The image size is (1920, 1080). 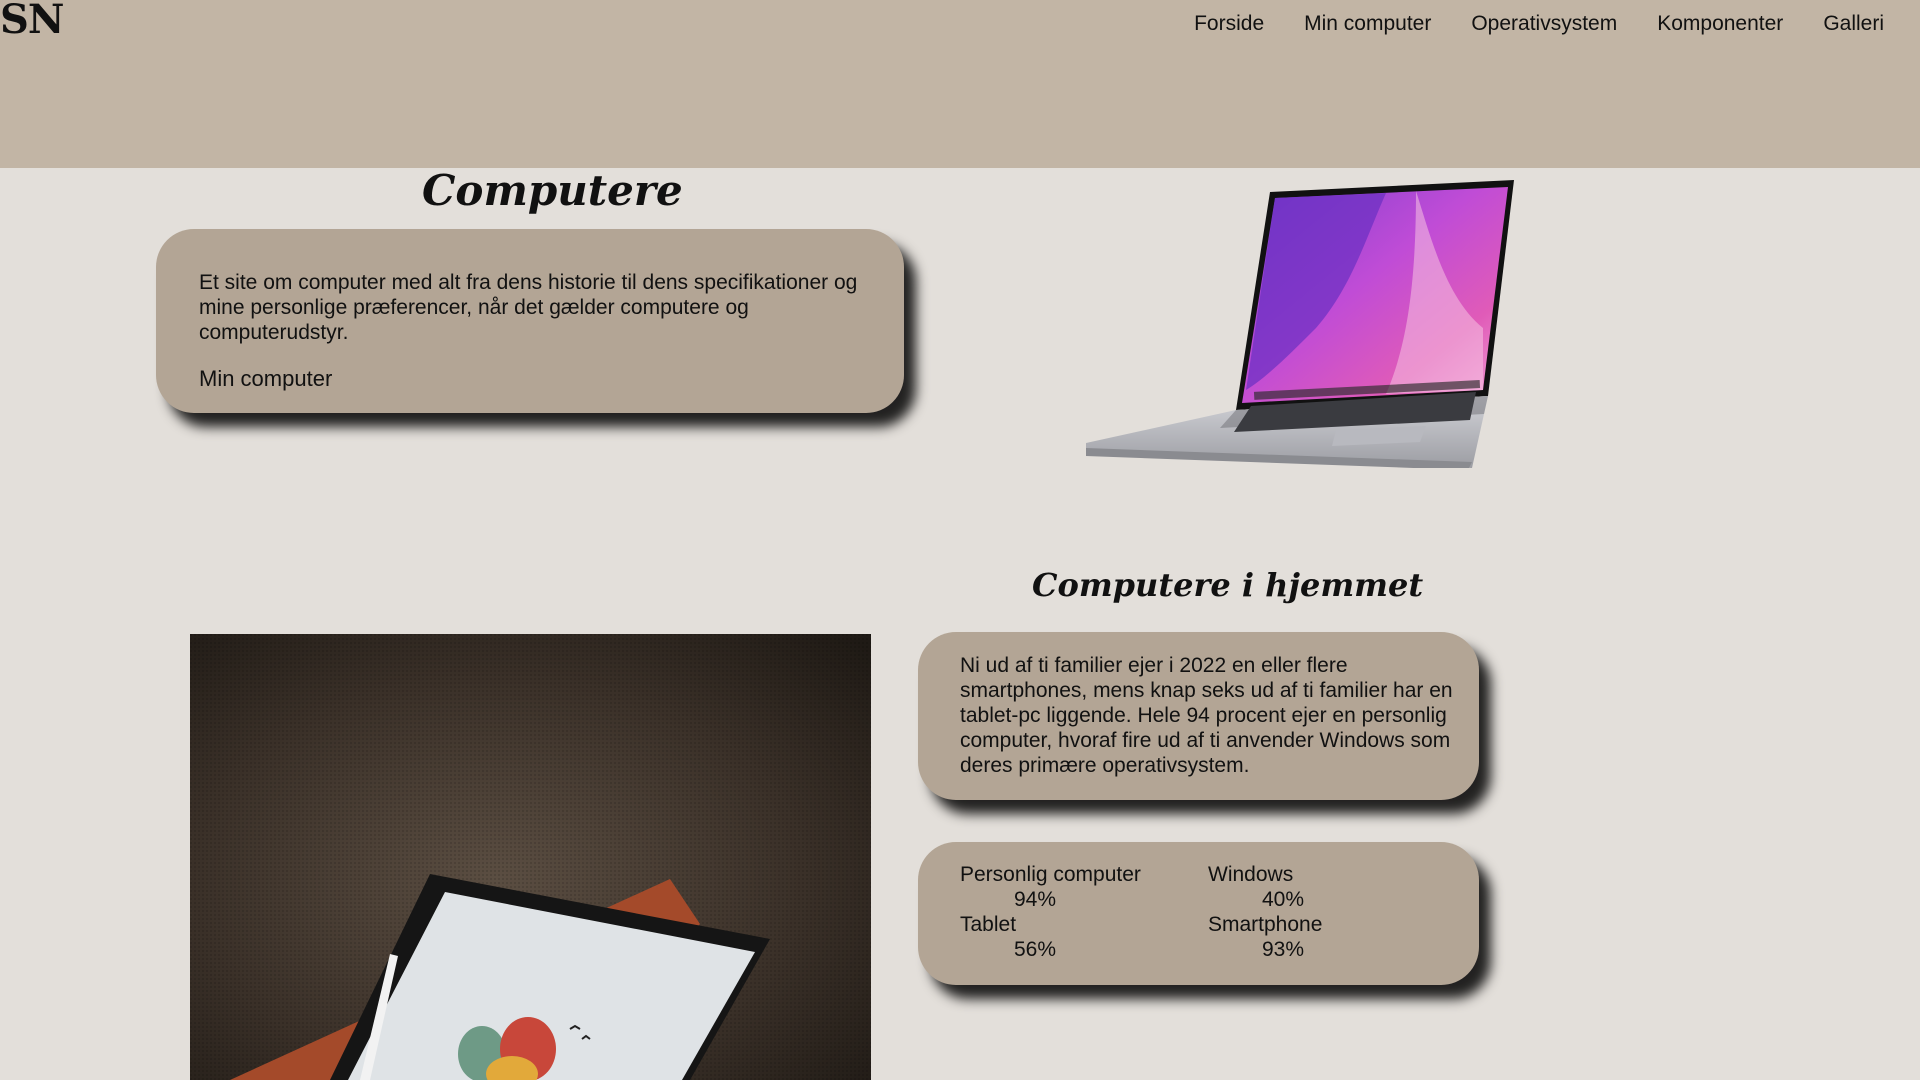 What do you see at coordinates (1251, 874) in the screenshot?
I see `stat-label: Windows` at bounding box center [1251, 874].